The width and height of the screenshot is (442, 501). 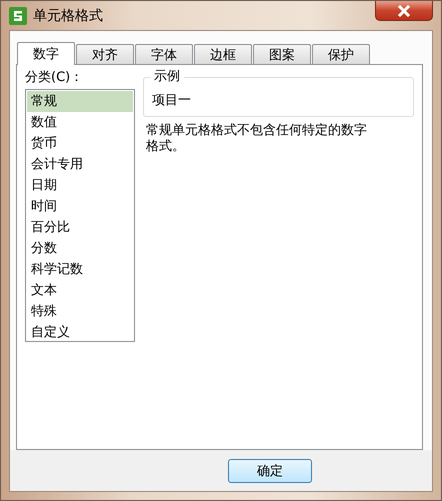 What do you see at coordinates (18, 15) in the screenshot?
I see `app-icon` at bounding box center [18, 15].